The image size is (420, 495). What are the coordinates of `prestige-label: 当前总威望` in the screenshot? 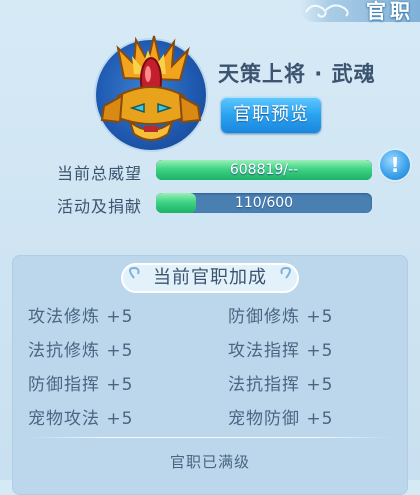 It's located at (100, 173).